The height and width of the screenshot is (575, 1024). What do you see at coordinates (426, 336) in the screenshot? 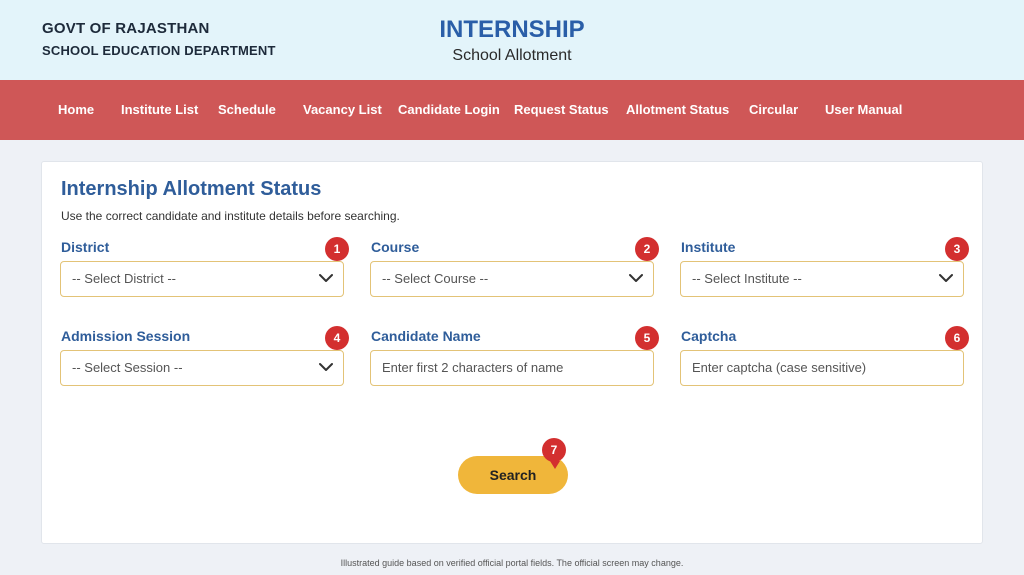
I see `candidate-name-label: Candidate Name` at bounding box center [426, 336].